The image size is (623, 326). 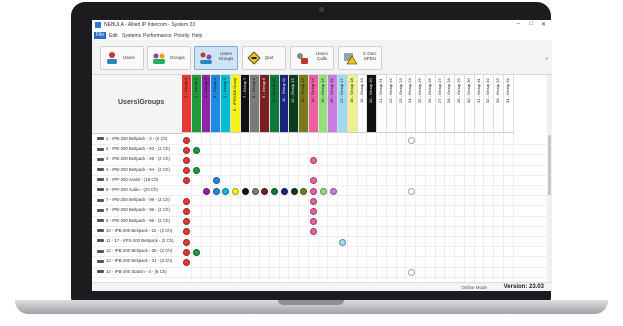 What do you see at coordinates (319, 252) in the screenshot?
I see `table-row: 12 - IPB-200 Beltpack - 30 - (2 Ch)` at bounding box center [319, 252].